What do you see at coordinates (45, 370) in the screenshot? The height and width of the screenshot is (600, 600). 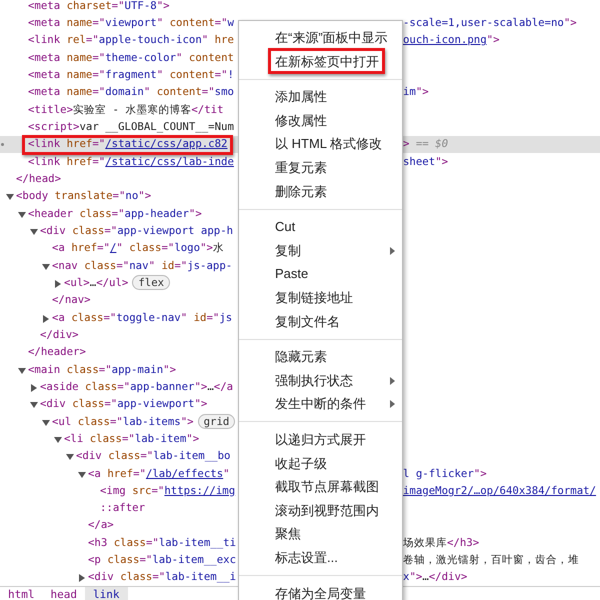 I see `tag-text: <main` at bounding box center [45, 370].